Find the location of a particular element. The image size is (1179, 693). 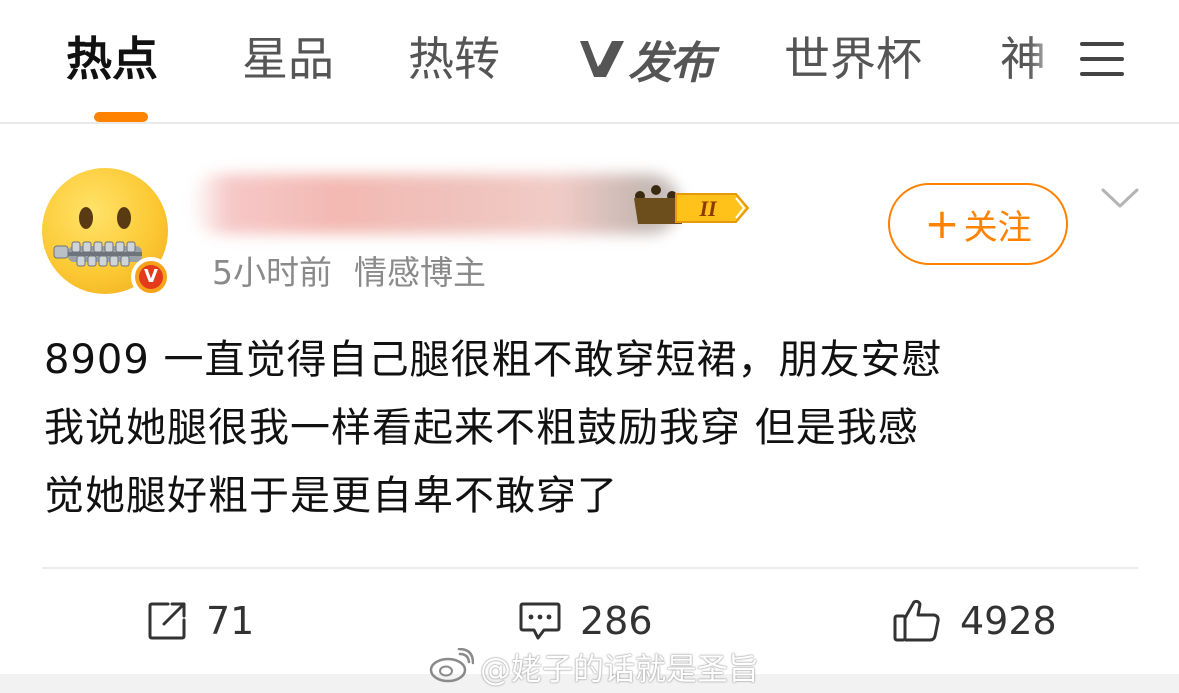

post-text-line: 我说她腿很我一样看起来不粗鼓励我穿 但是我感 is located at coordinates (481, 428).